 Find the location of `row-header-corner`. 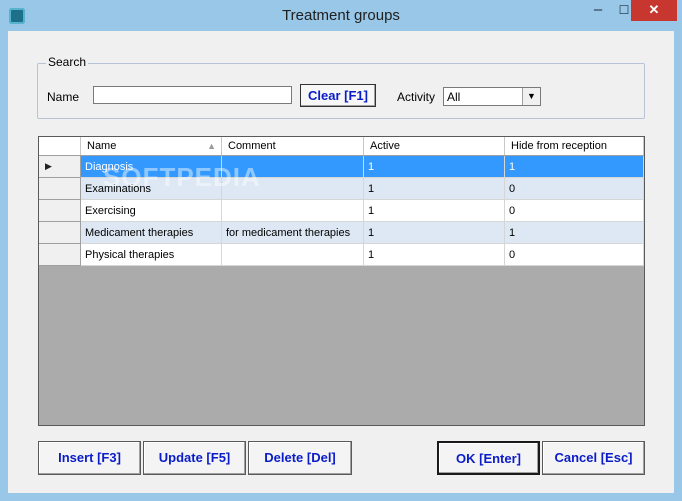

row-header-corner is located at coordinates (60, 146).